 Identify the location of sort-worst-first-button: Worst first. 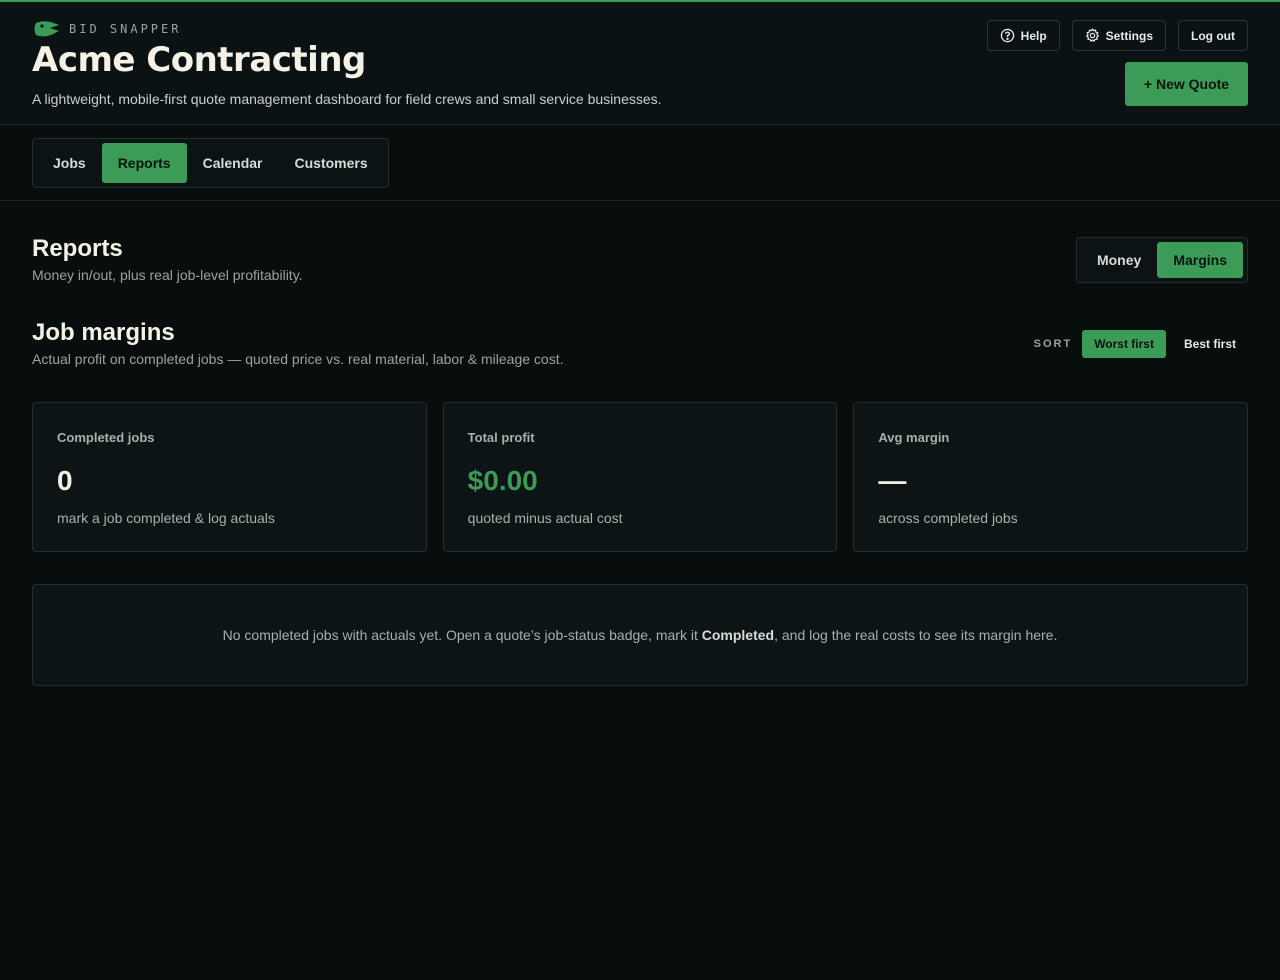
(1124, 344).